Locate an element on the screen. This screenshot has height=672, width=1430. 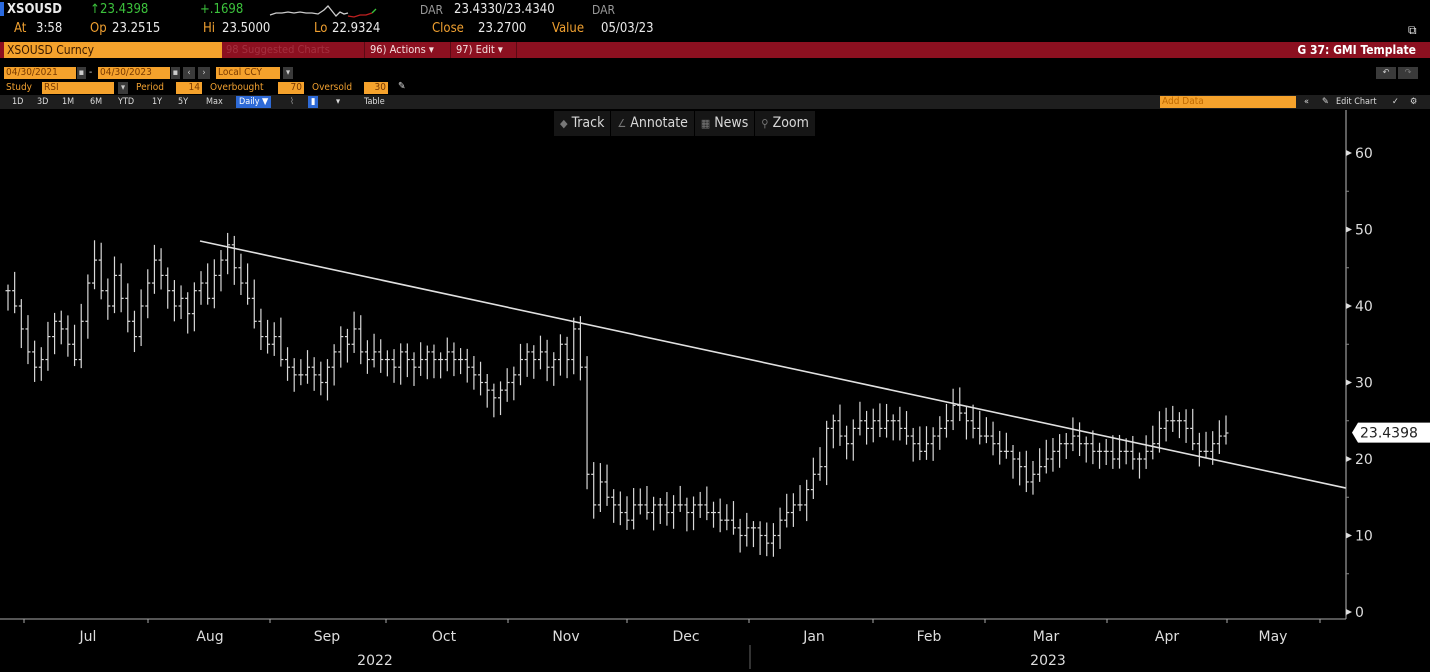
menu-divider is located at coordinates (516, 50).